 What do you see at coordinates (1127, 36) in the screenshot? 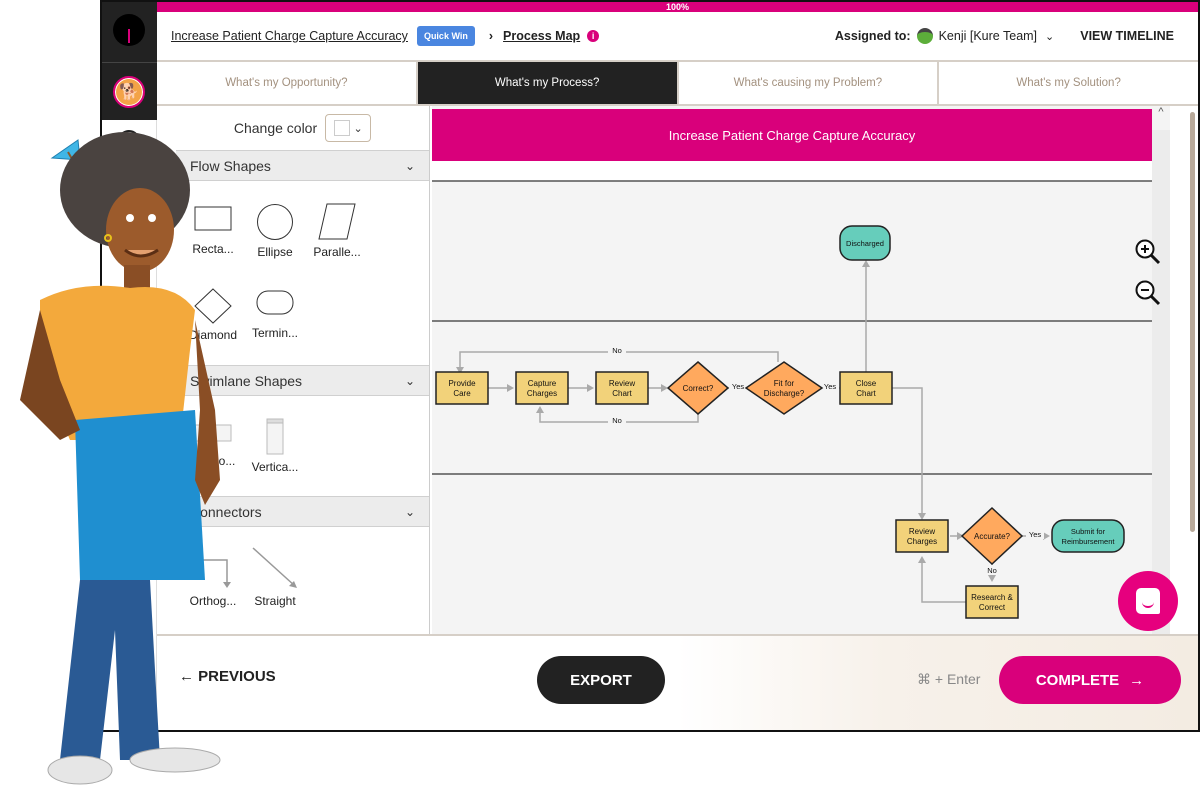
I see `view-timeline-link: VIEW TIMELINE` at bounding box center [1127, 36].